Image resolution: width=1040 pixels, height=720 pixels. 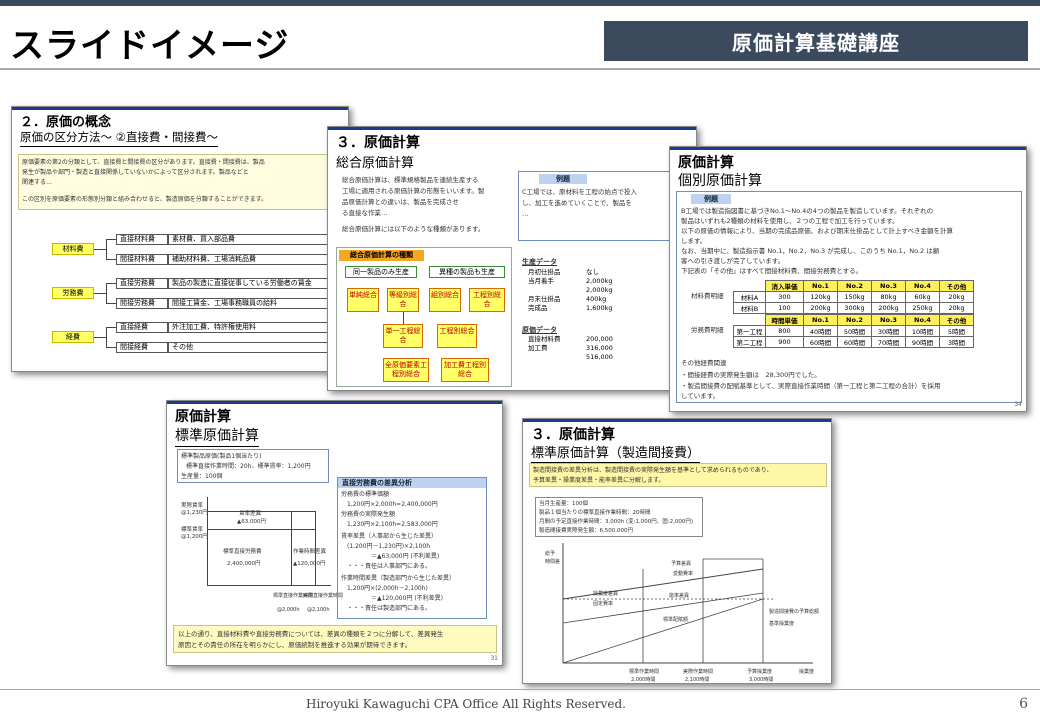 What do you see at coordinates (135, 172) in the screenshot?
I see `intro-line: 発生が製品や部門・製造と直接関係していないかによって区分されます。製品などと` at bounding box center [135, 172].